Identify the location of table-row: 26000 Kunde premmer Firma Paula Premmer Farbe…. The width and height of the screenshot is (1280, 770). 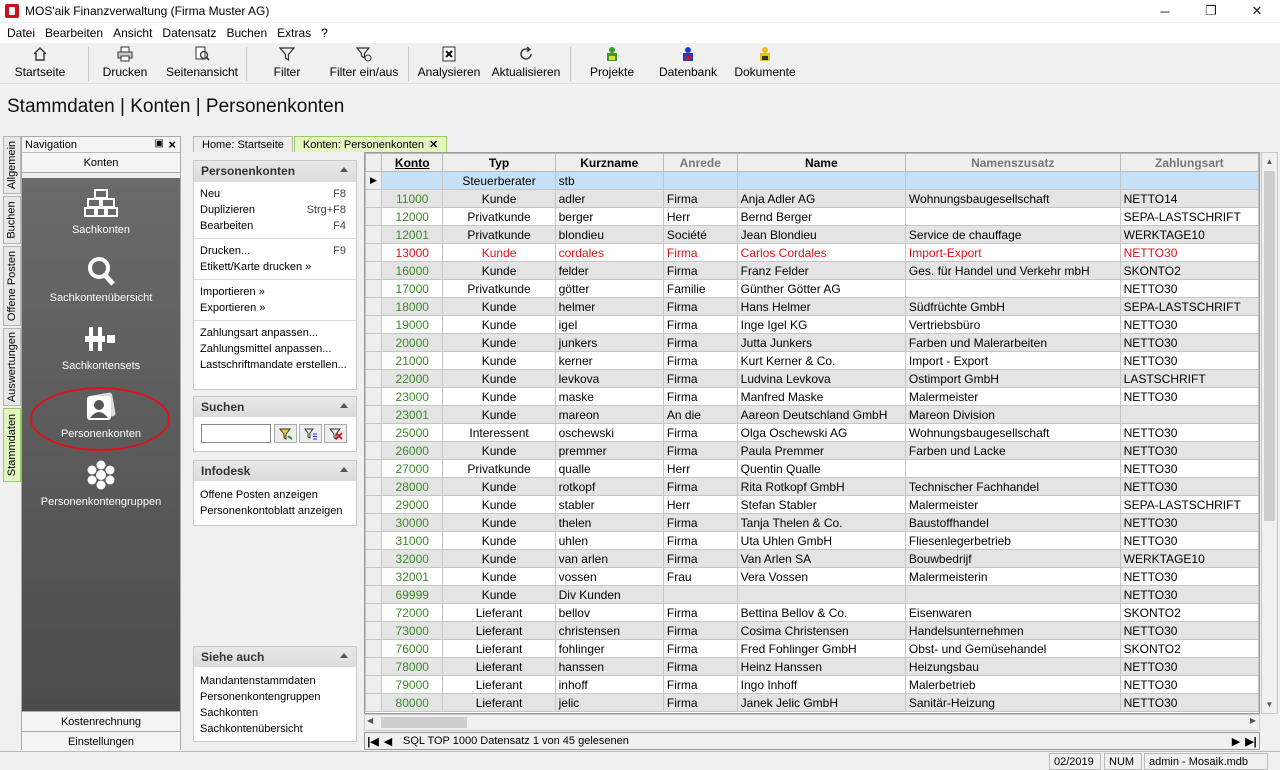
(812, 450).